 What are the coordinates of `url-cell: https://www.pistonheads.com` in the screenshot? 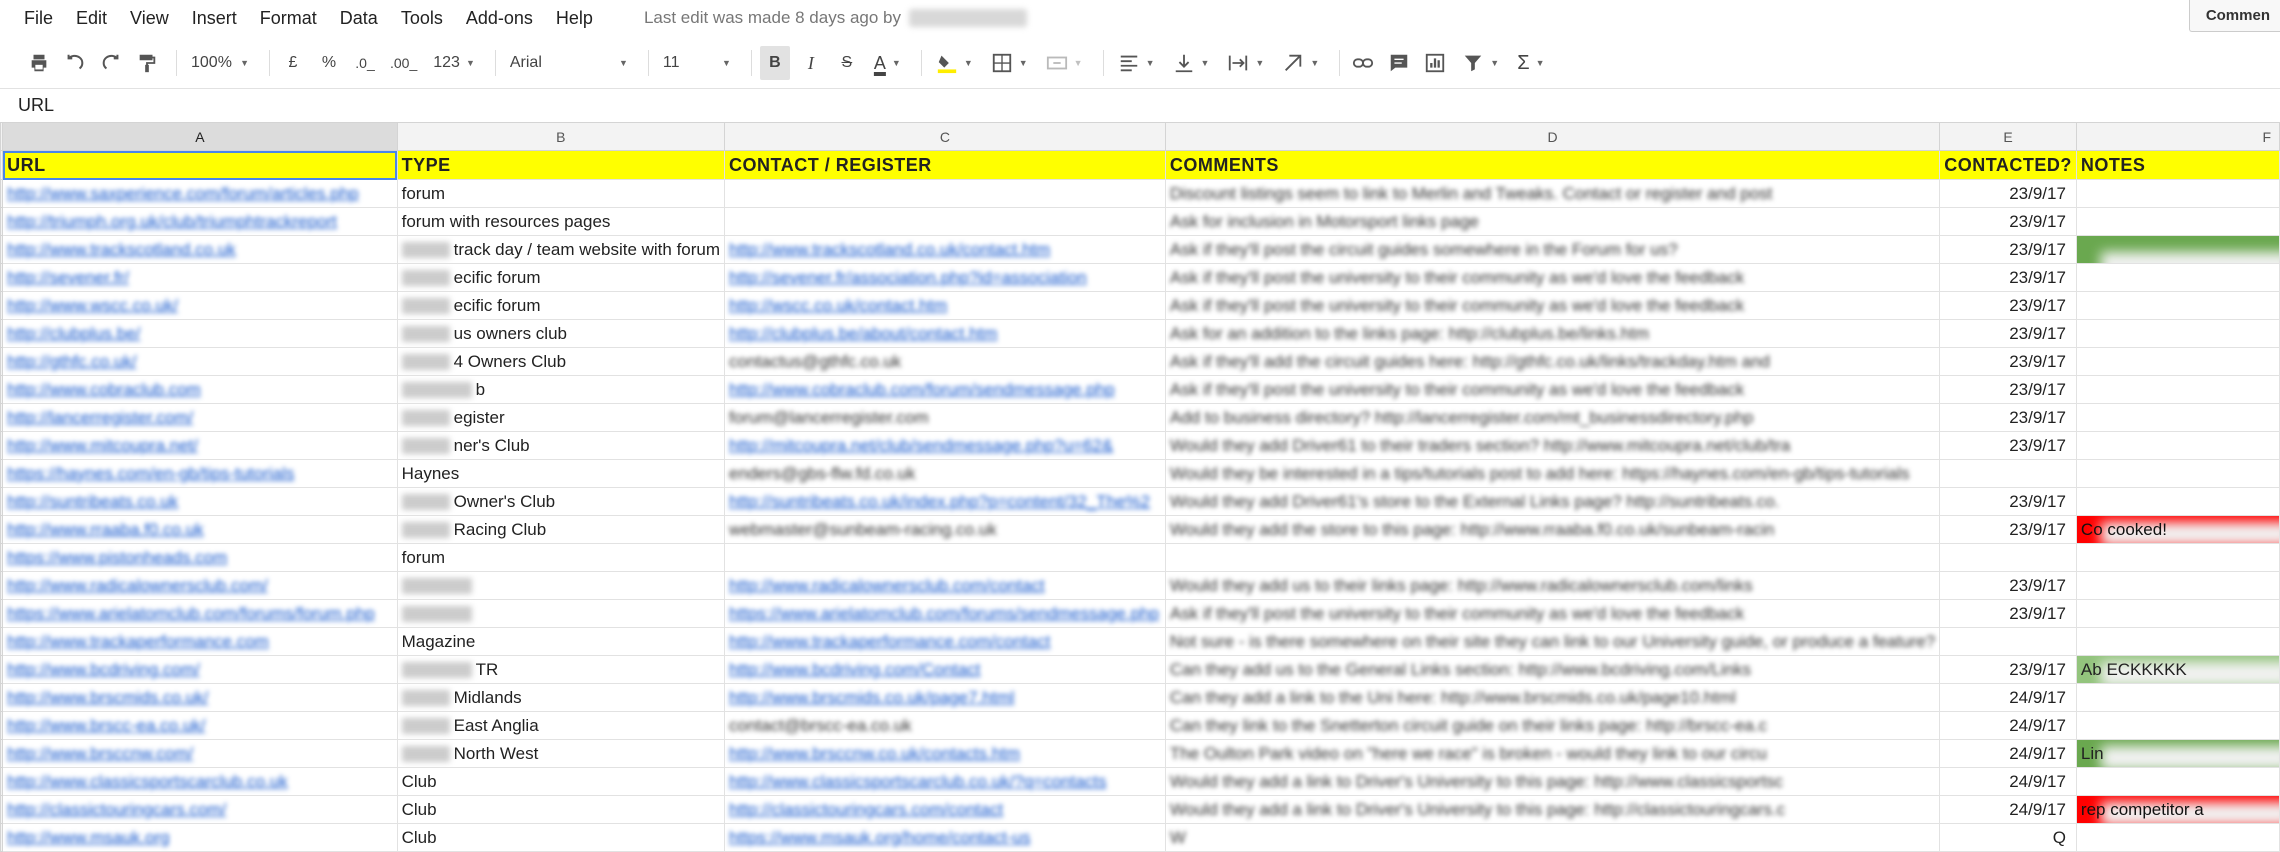 It's located at (200, 557).